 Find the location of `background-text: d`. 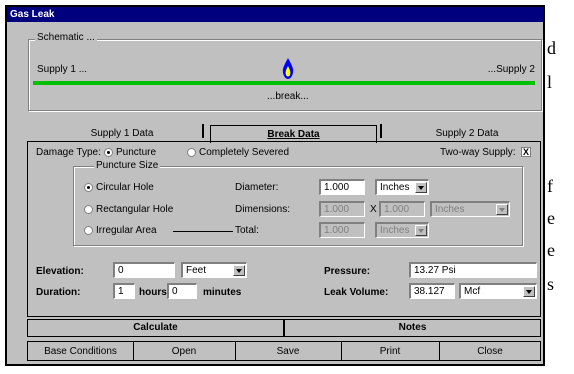

background-text: d is located at coordinates (551, 48).